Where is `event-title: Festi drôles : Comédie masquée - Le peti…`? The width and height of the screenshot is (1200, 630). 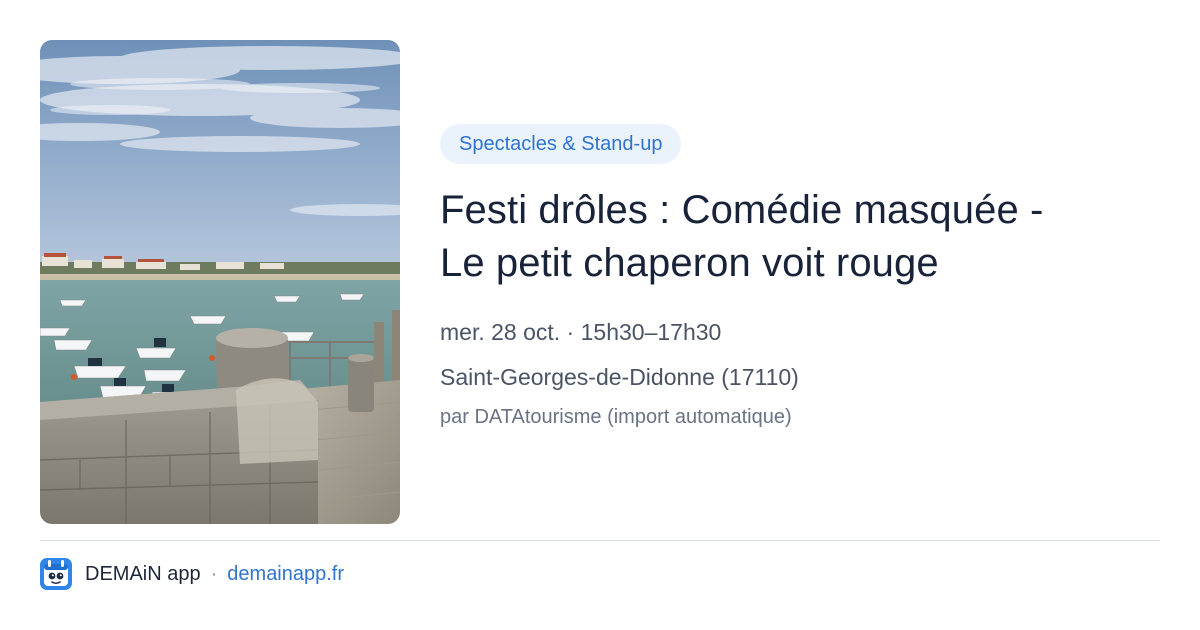
event-title: Festi drôles : Comédie masquée - Le peti… is located at coordinates (800, 237).